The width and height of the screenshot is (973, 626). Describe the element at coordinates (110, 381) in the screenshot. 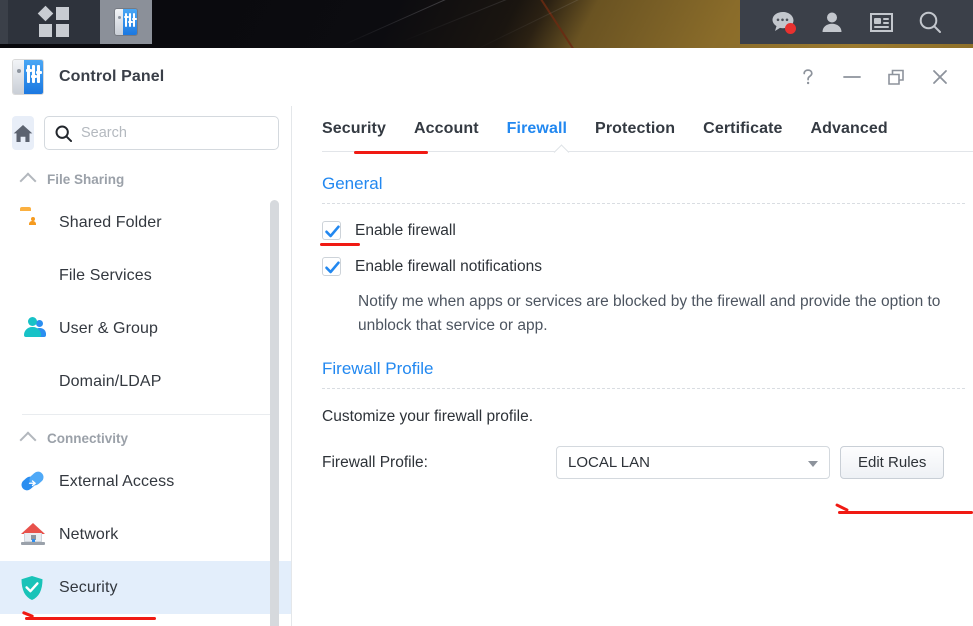

I see `sidebar-item-label: Domain/LDAP` at that location.